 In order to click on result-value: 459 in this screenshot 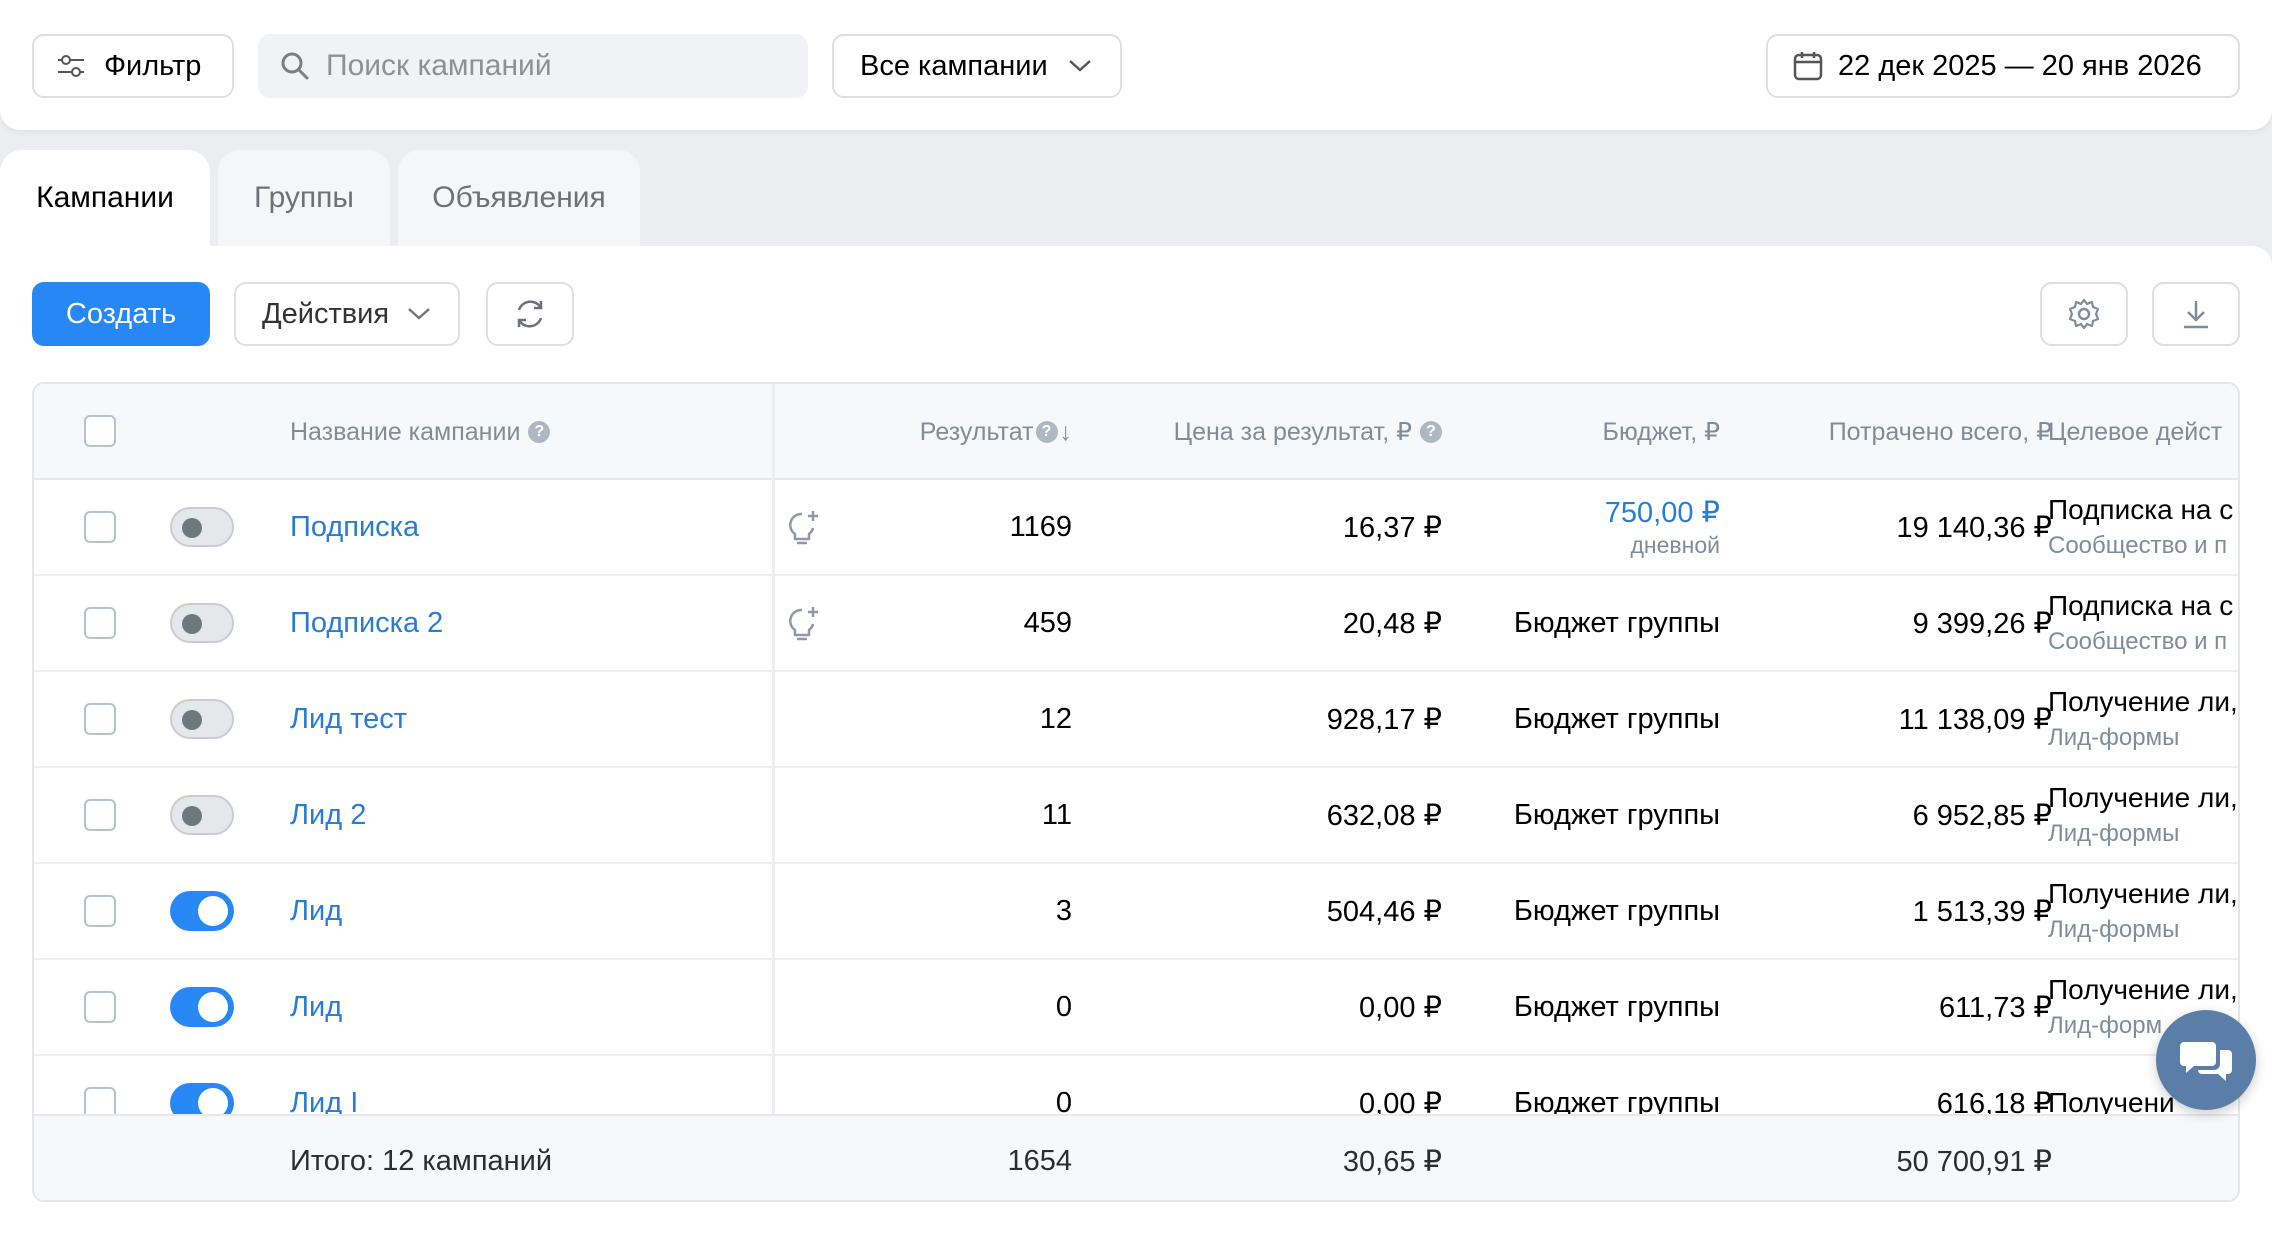, I will do `click(1047, 622)`.